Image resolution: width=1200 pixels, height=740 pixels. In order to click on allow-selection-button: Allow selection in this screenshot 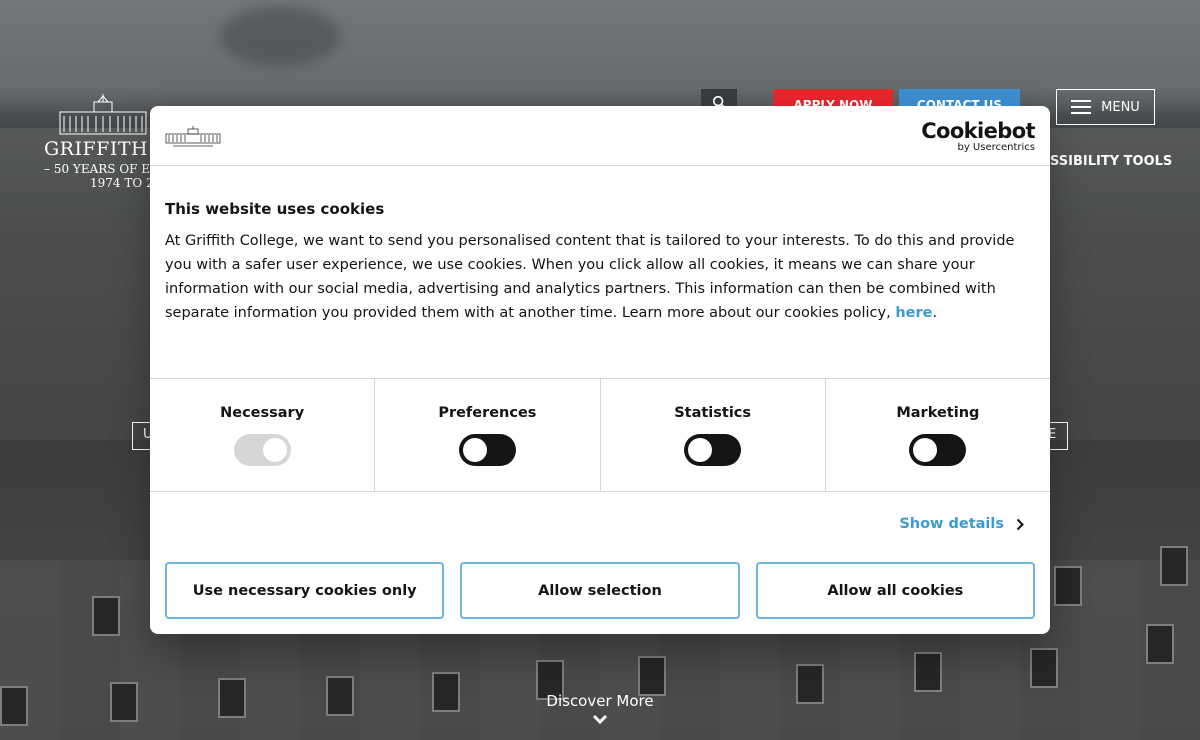, I will do `click(600, 590)`.